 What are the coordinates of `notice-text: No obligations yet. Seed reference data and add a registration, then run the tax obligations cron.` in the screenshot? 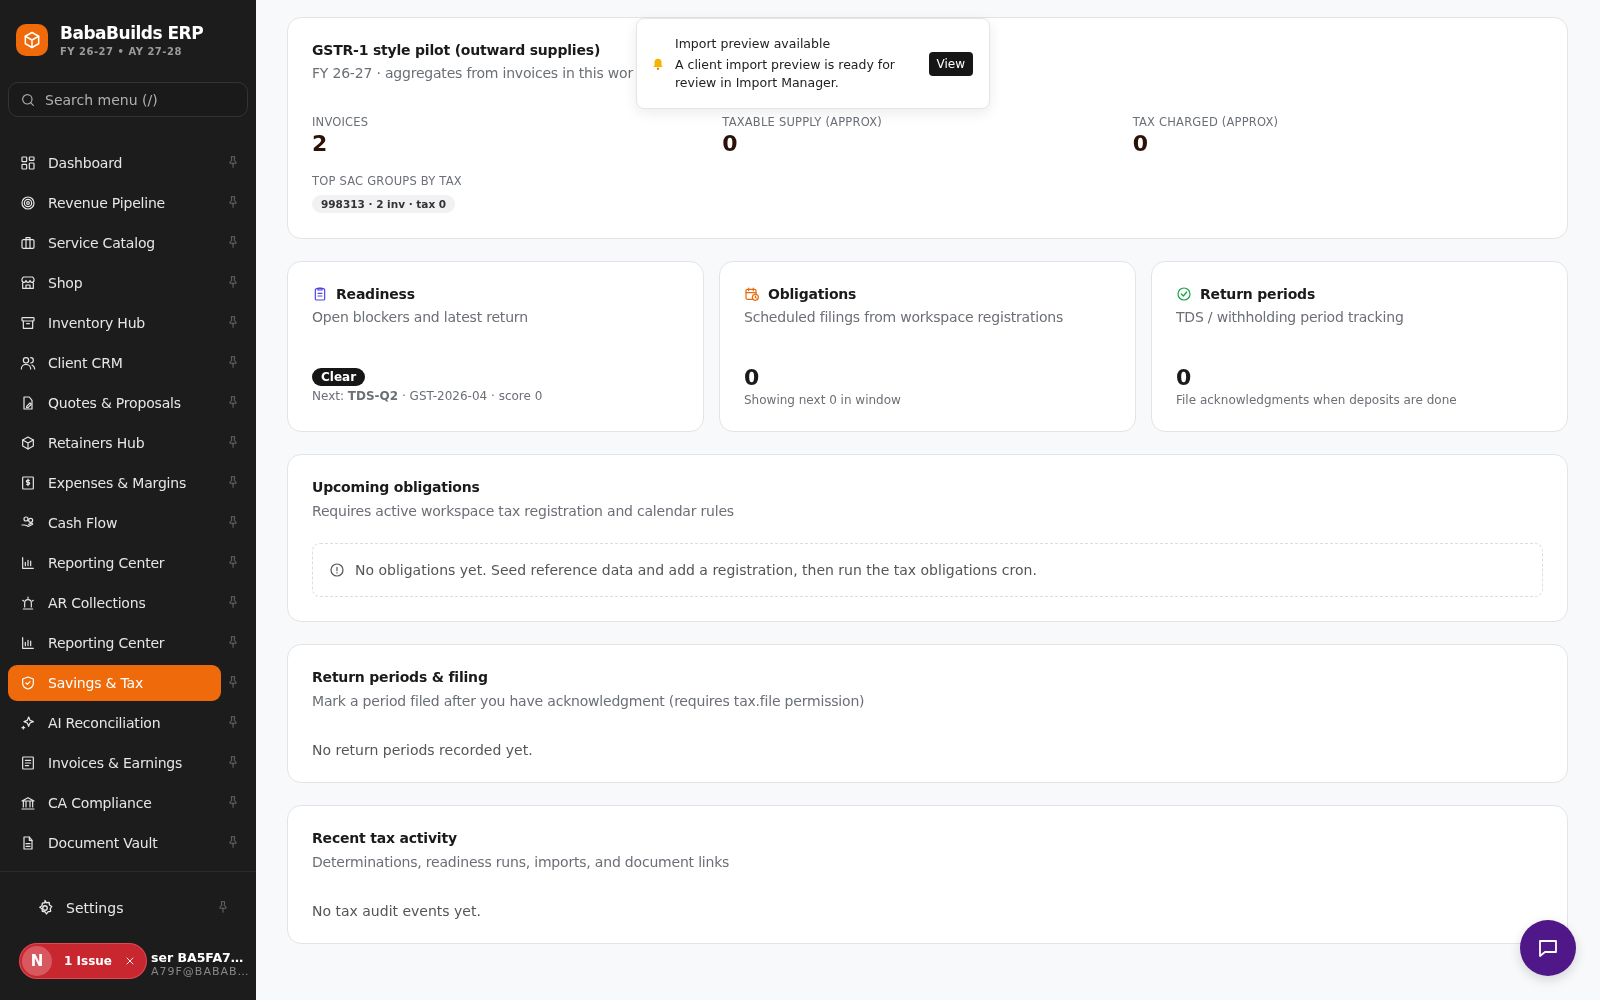 It's located at (696, 570).